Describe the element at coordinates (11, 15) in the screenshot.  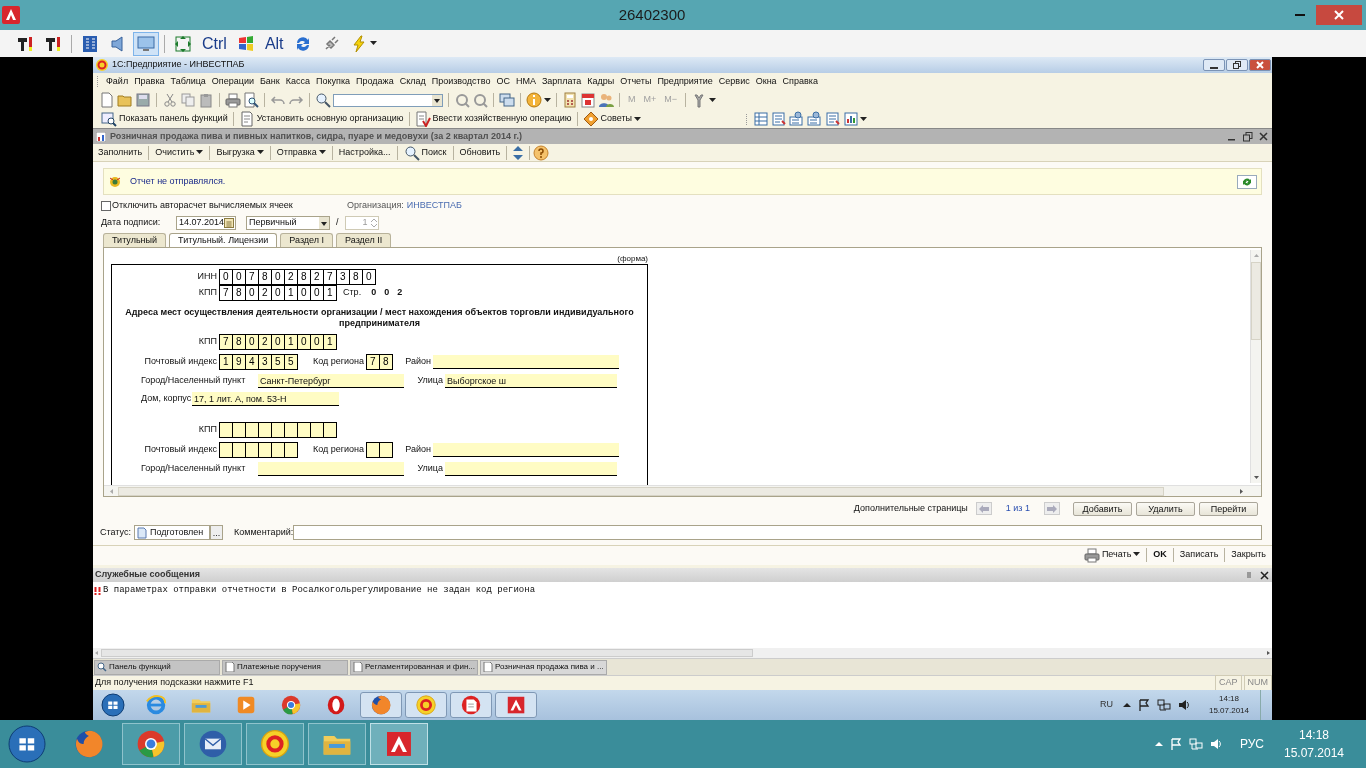
I see `app-icon` at that location.